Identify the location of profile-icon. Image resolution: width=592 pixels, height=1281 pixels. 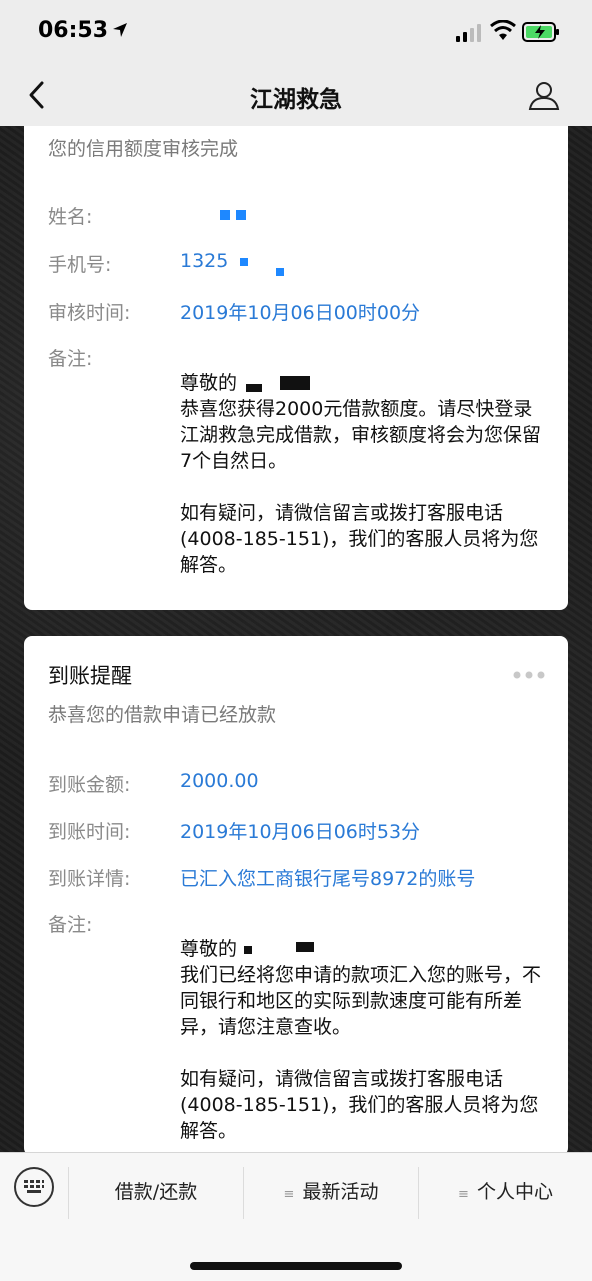
(544, 95).